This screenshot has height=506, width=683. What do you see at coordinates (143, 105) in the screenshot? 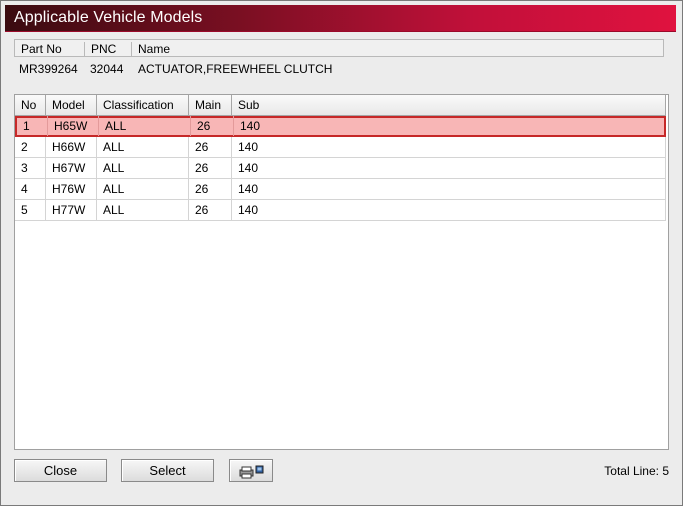
I see `column-header-classification: Classification` at bounding box center [143, 105].